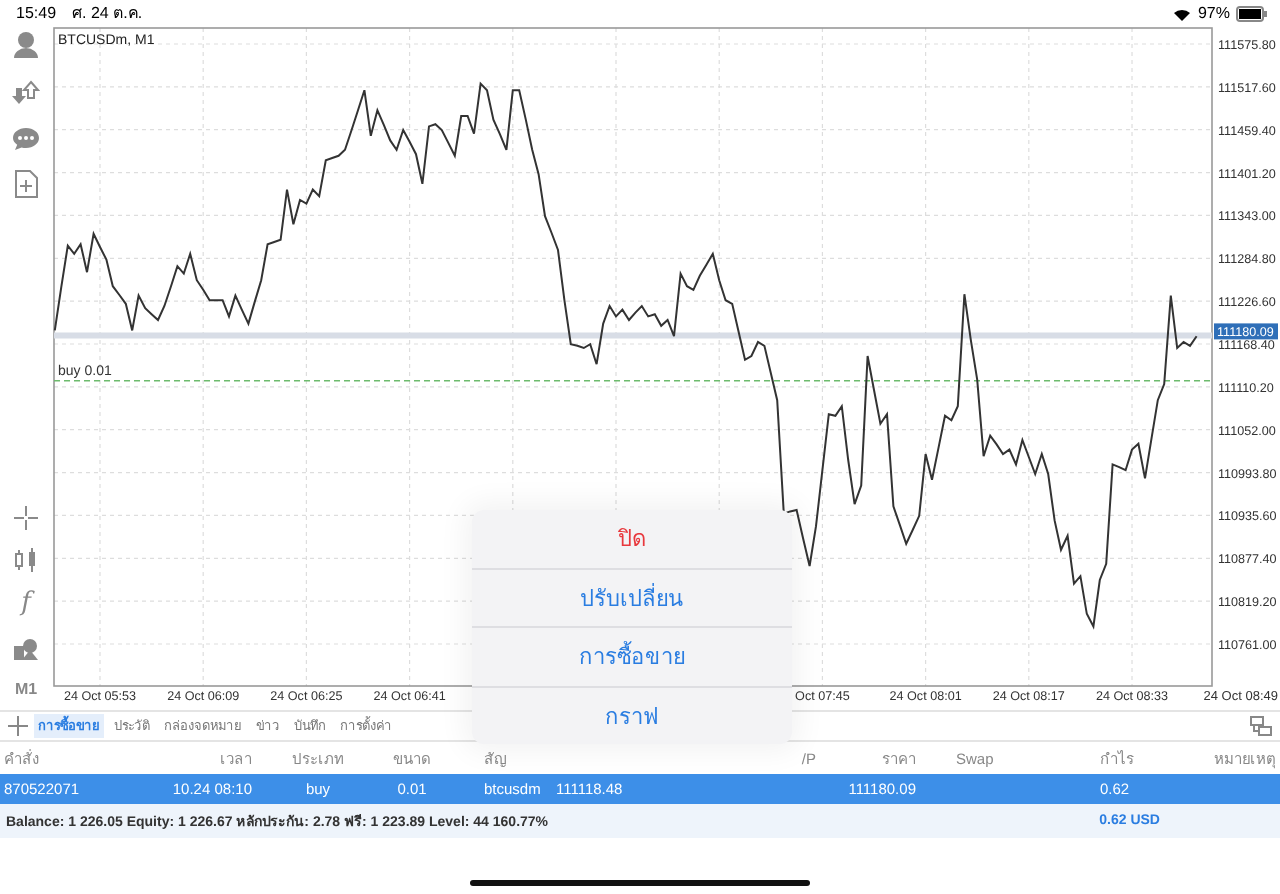 The height and width of the screenshot is (894, 1280). I want to click on clock-time: 15:49, so click(36, 13).